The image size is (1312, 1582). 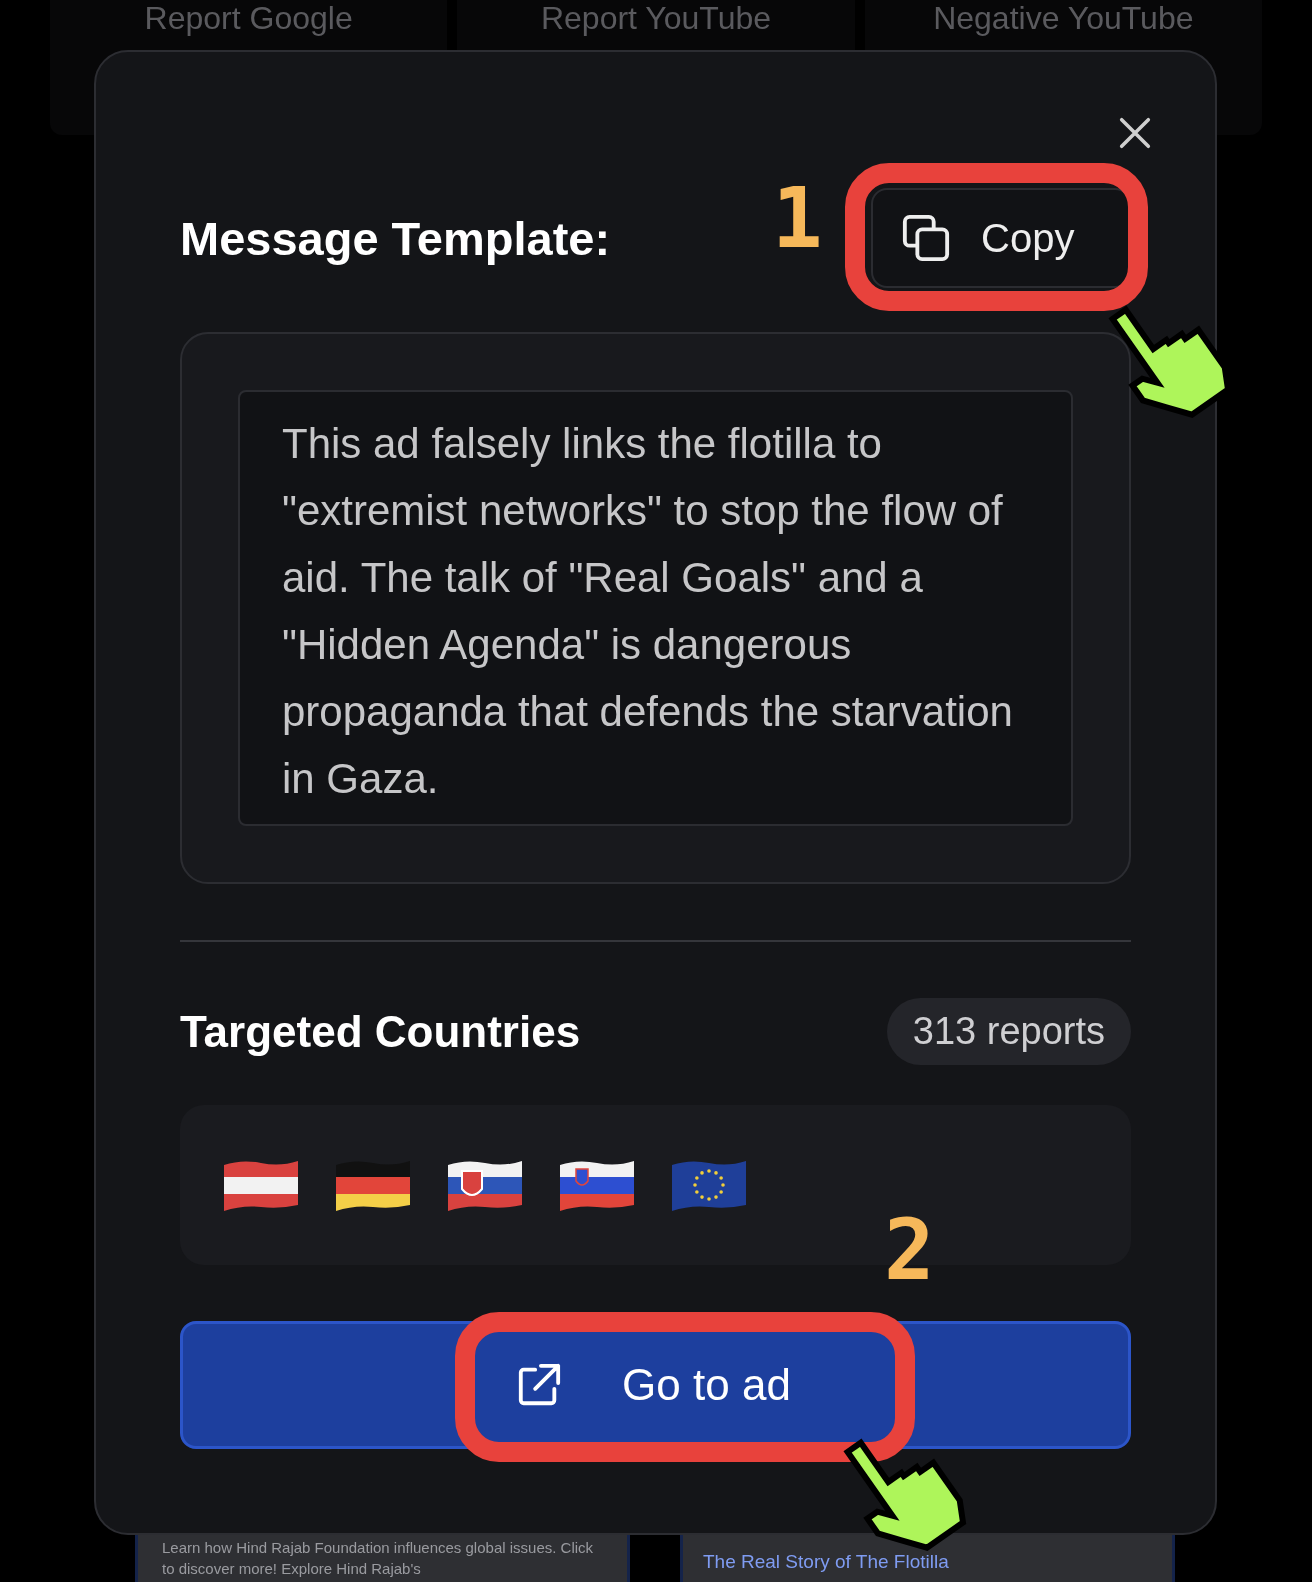 What do you see at coordinates (378, 1558) in the screenshot?
I see `card-description: Learn how Hind Rajab Foundation influences global issues. Click to discover more! Explore Hind Rajab's` at bounding box center [378, 1558].